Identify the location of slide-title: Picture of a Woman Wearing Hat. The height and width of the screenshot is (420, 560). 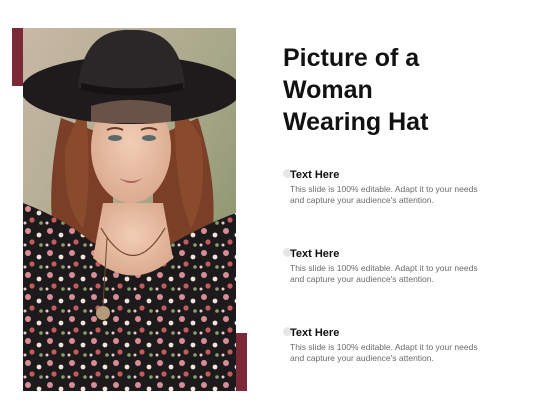
(408, 90).